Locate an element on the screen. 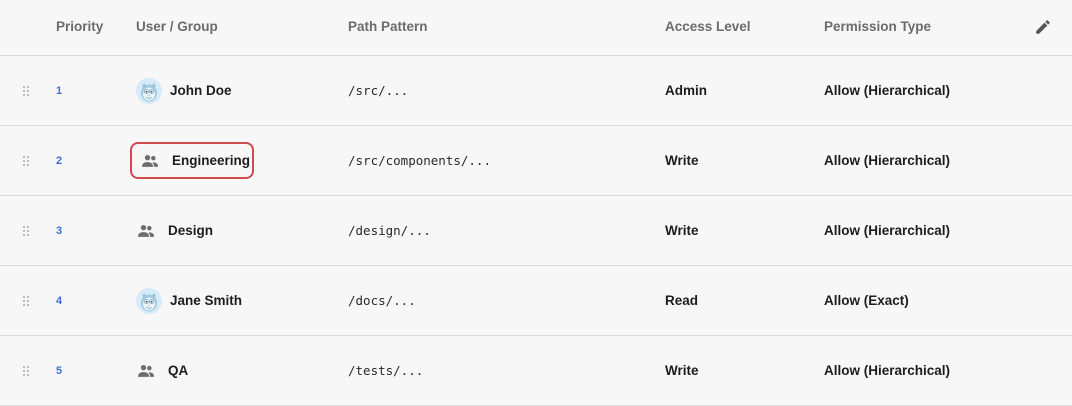  header-path-pattern: Path Pattern is located at coordinates (388, 27).